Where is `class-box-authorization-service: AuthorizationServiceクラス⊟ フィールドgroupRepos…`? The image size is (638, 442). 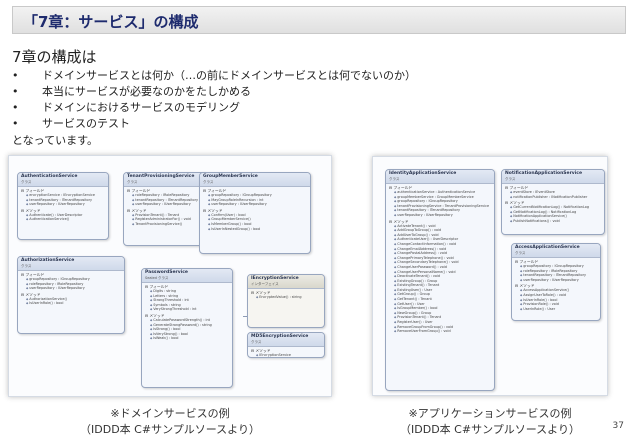
class-box-authorization-service: AuthorizationServiceクラス⊟ フィールドgroupRepos… is located at coordinates (71, 295).